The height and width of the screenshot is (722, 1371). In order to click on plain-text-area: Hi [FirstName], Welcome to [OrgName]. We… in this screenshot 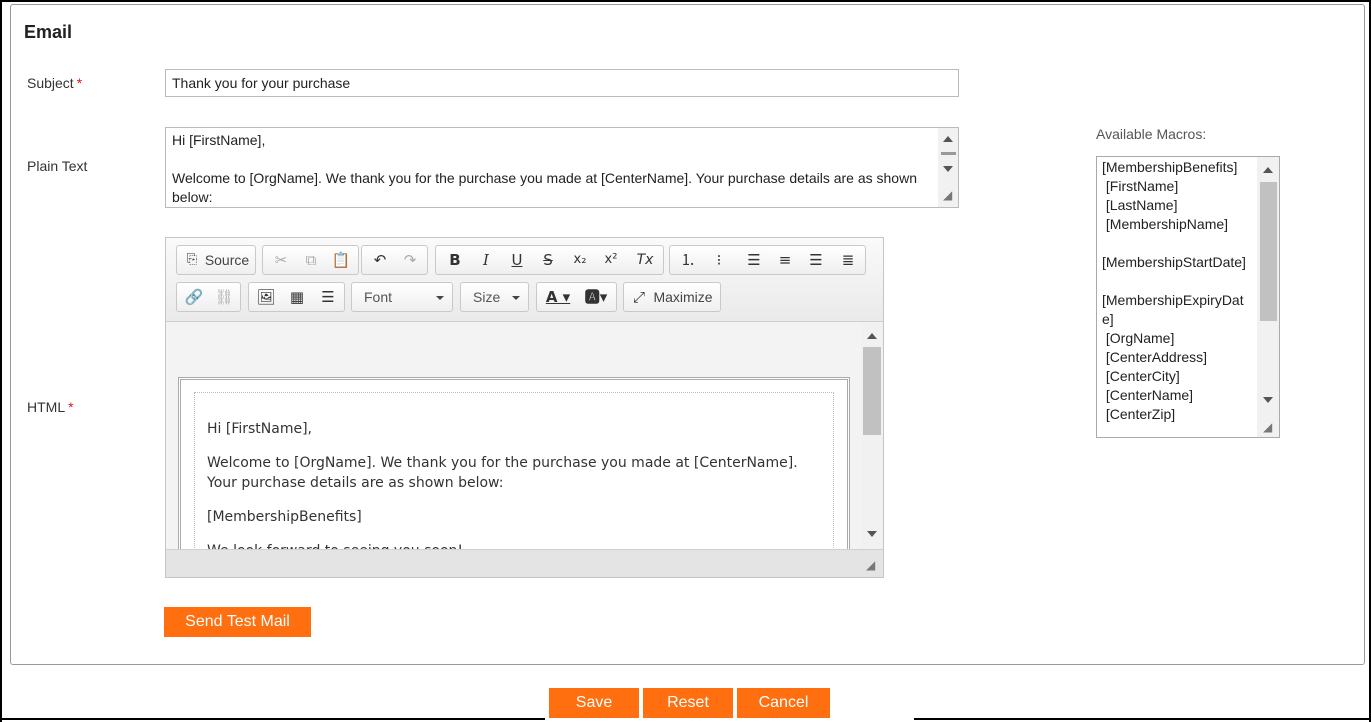, I will do `click(562, 167)`.